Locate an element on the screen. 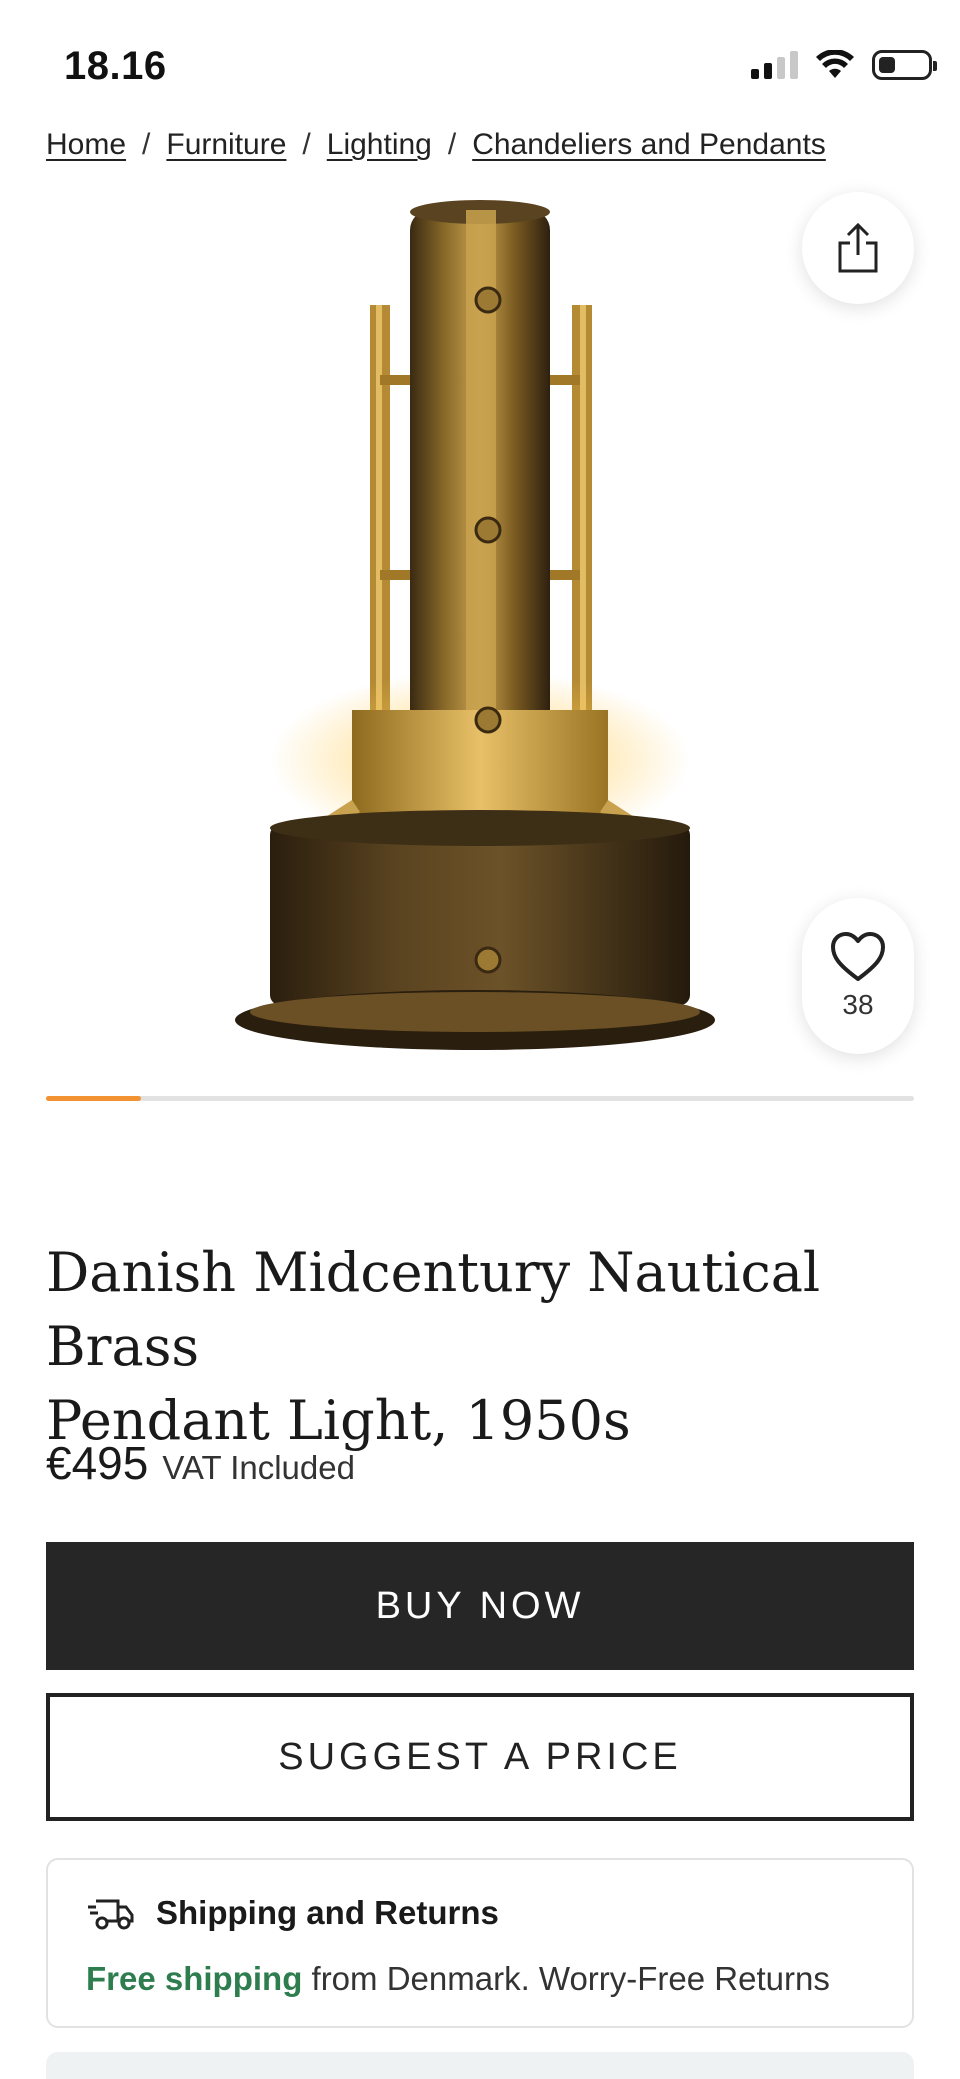  battery-icon is located at coordinates (904, 65).